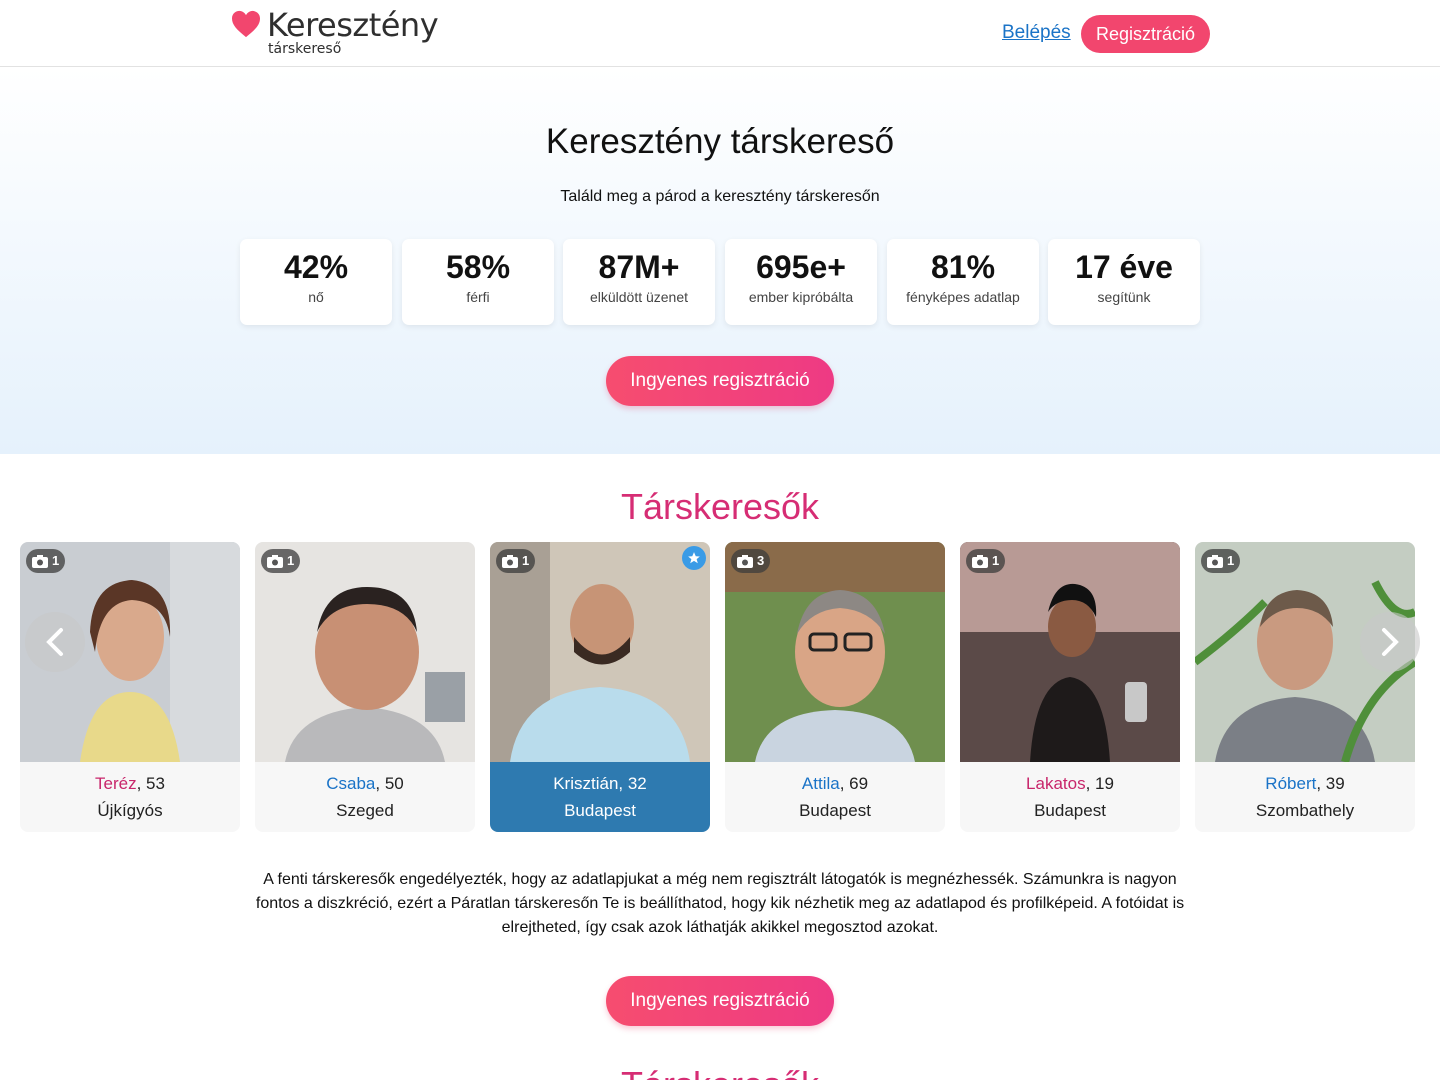 This screenshot has height=1080, width=1440. I want to click on profile-card: 1 Krisztián, 32 Budapest, so click(600, 687).